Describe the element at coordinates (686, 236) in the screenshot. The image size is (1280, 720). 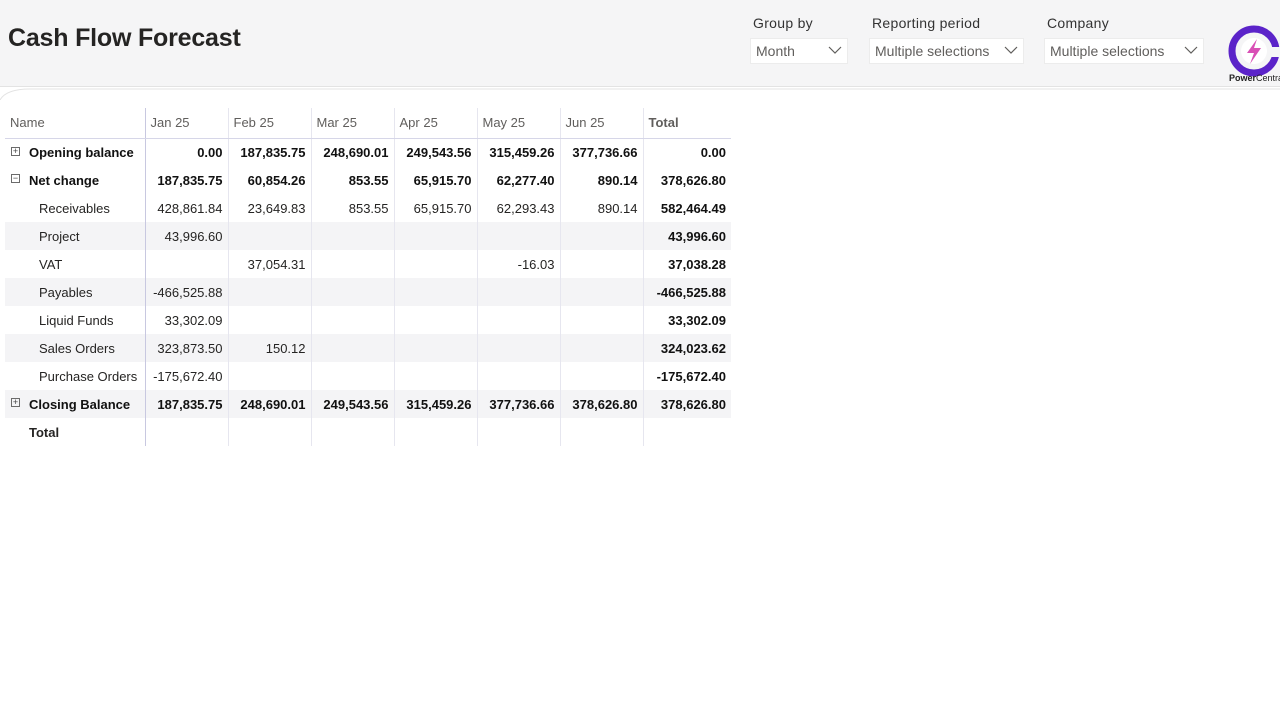
I see `row-total-cell: 43,996.60` at that location.